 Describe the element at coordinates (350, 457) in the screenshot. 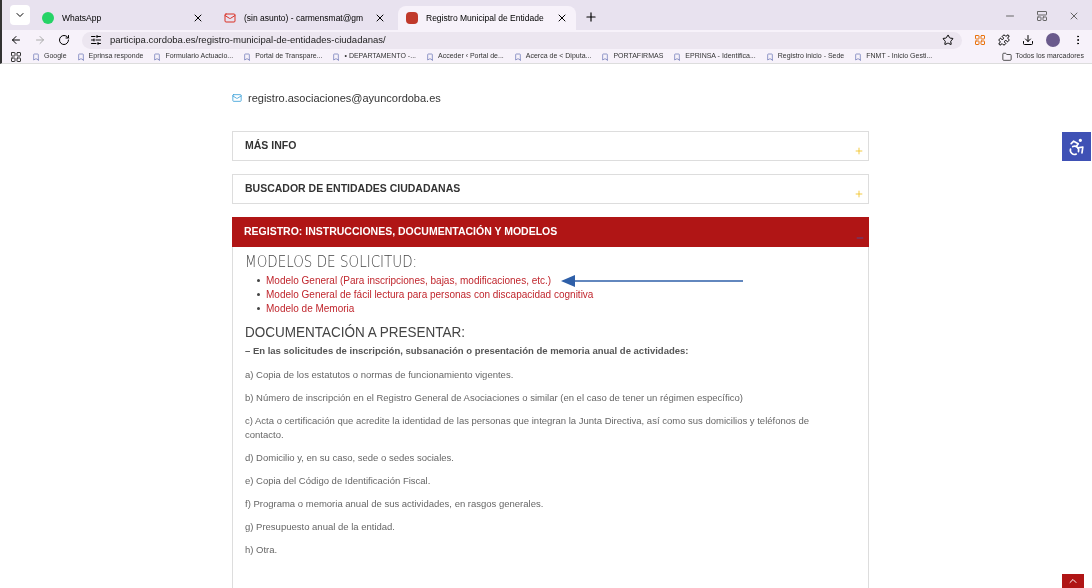

I see `document-item: d) Domicilio y, en su caso, sede o sedes sociales.` at that location.